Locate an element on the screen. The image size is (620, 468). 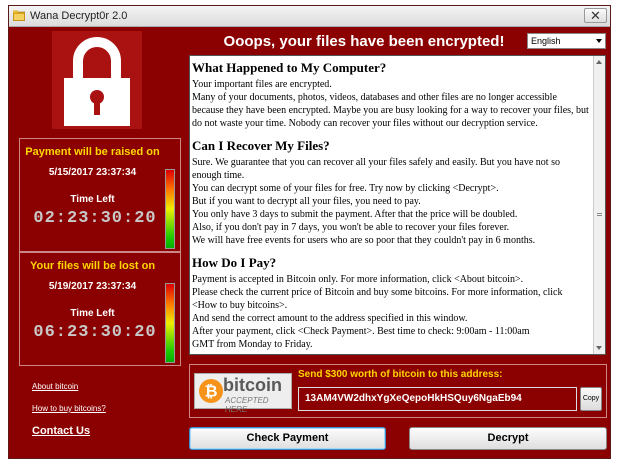
copy-button: Copy is located at coordinates (591, 399).